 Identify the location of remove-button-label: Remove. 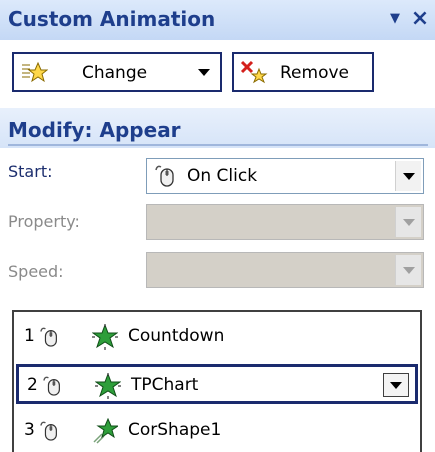
(314, 73).